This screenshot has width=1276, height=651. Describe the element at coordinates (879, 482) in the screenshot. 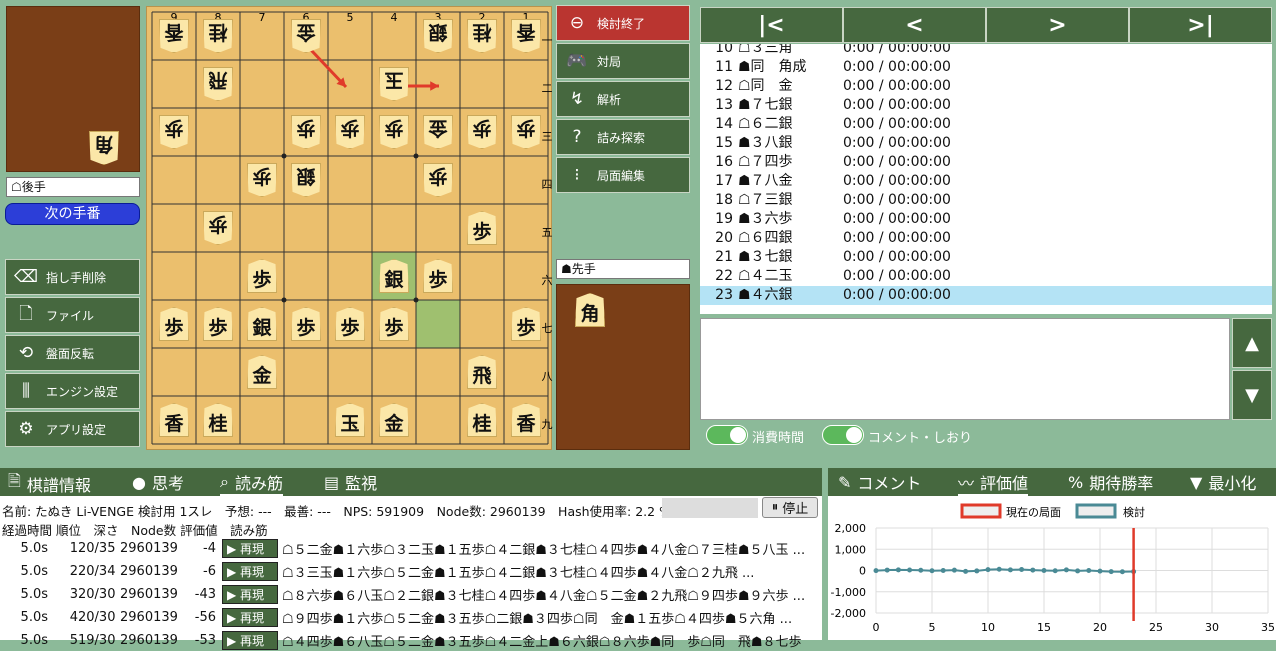

I see `tab-comment: ✎ コメント` at that location.